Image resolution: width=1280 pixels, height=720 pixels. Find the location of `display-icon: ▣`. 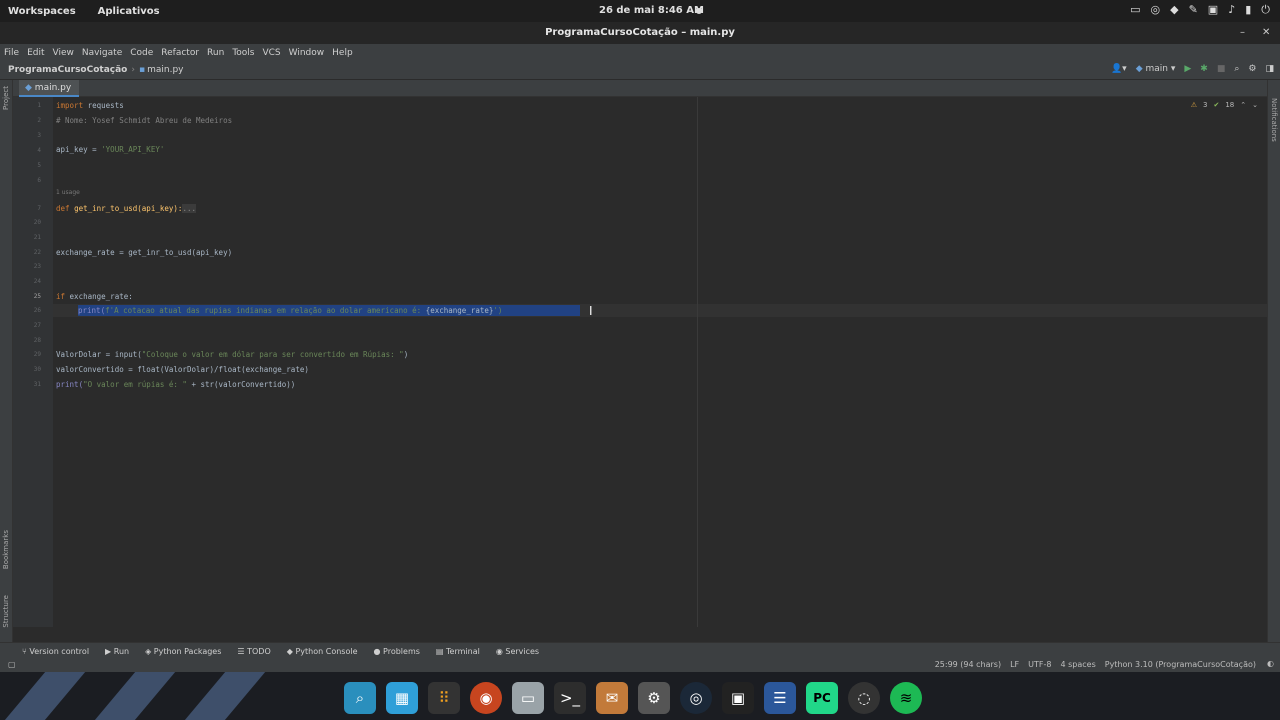

display-icon: ▣ is located at coordinates (1213, 10).